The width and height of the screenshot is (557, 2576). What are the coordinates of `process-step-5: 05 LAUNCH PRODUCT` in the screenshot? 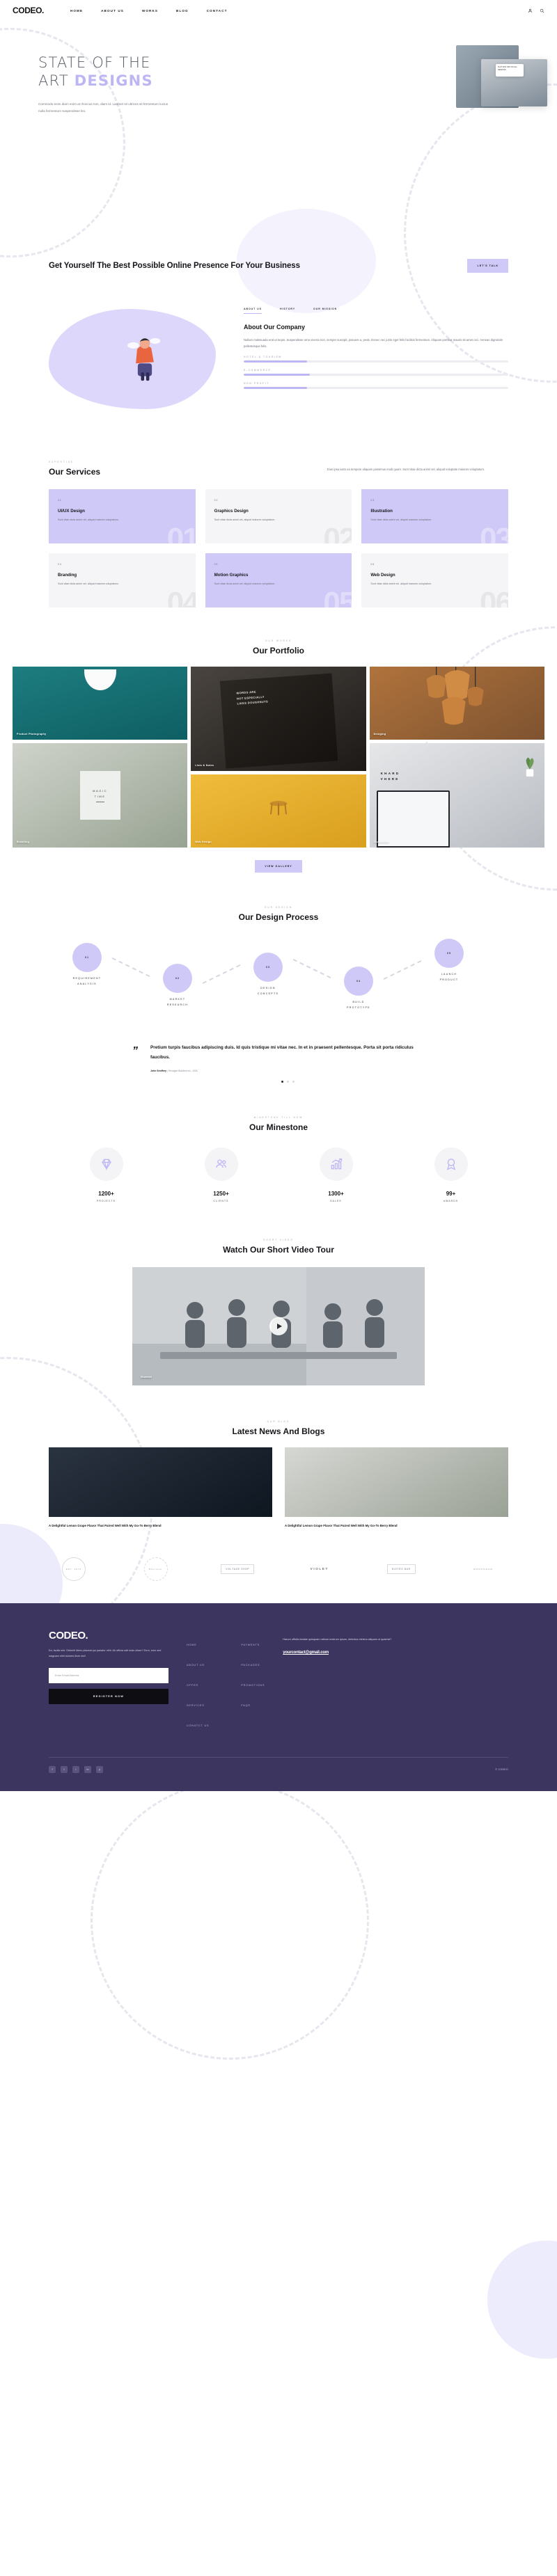 It's located at (449, 961).